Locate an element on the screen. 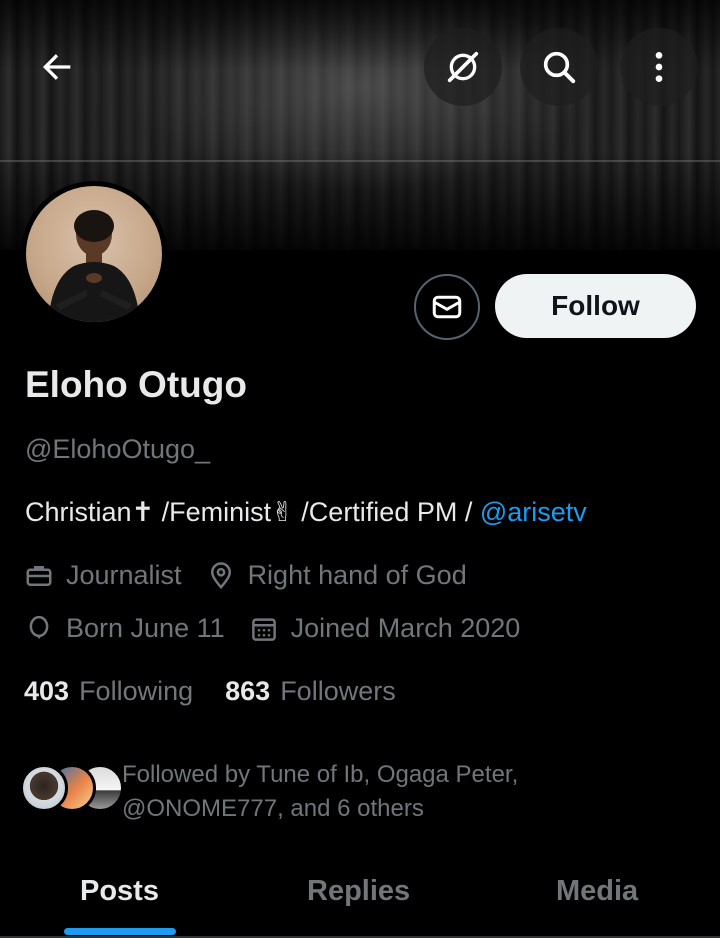 This screenshot has height=938, width=720. joined-text: Joined March 2020 is located at coordinates (405, 628).